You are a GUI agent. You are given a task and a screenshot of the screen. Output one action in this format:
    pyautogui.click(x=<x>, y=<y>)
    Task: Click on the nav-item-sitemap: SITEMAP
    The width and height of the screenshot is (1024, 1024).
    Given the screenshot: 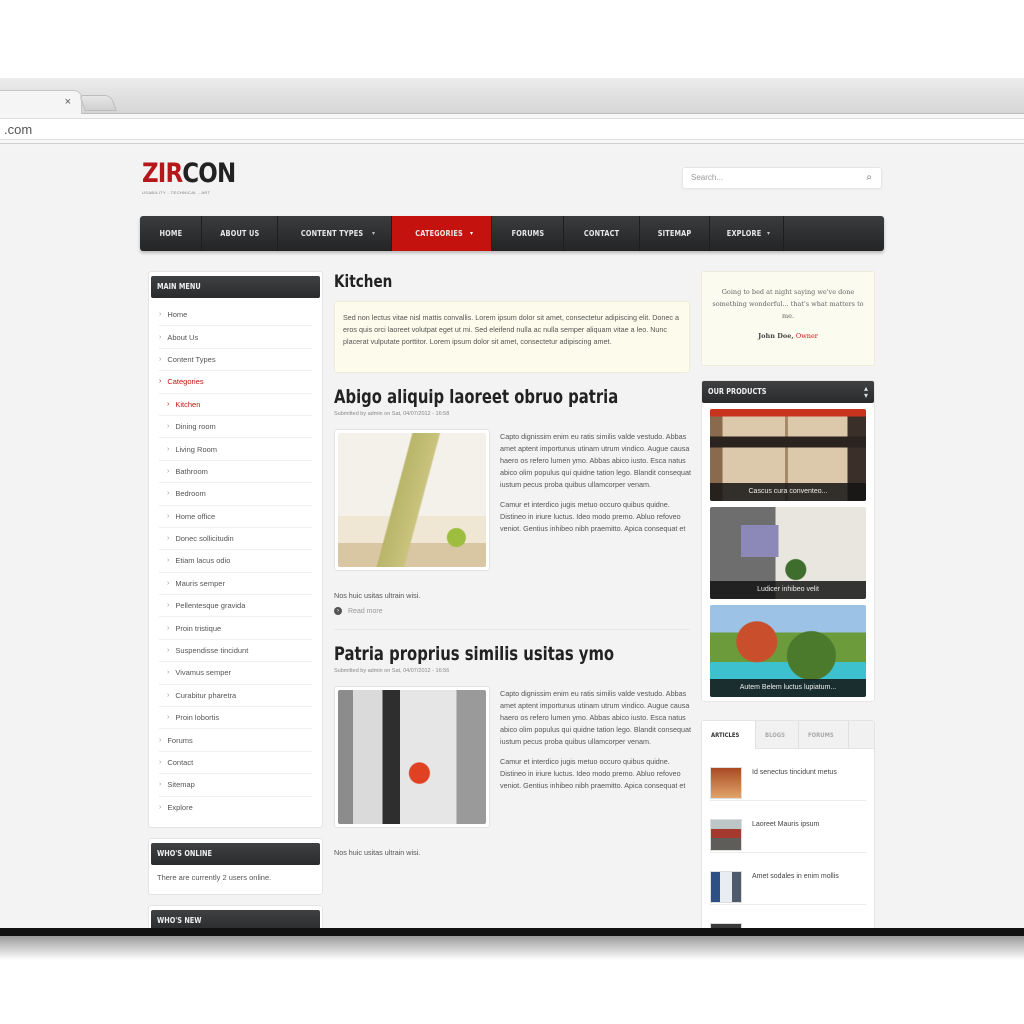 What is the action you would take?
    pyautogui.click(x=675, y=233)
    